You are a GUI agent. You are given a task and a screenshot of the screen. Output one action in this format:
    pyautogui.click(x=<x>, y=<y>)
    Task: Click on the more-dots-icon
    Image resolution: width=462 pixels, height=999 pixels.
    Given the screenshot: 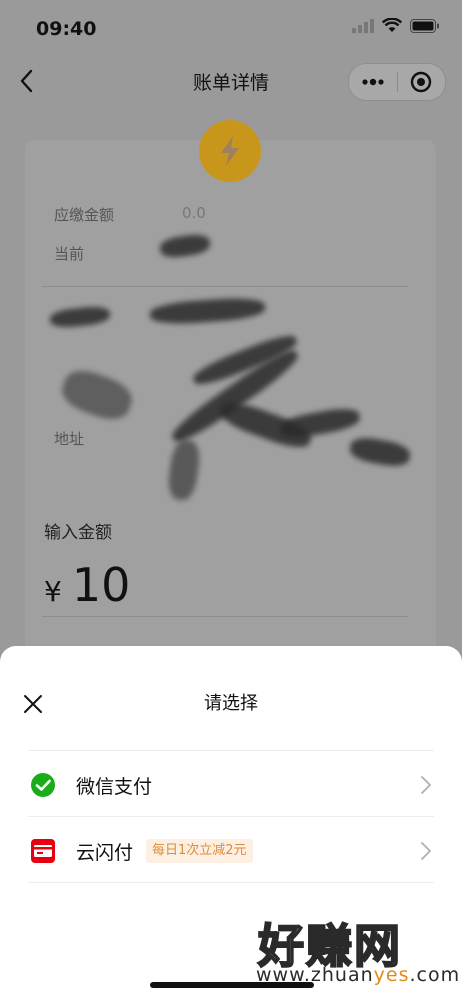 What is the action you would take?
    pyautogui.click(x=373, y=82)
    